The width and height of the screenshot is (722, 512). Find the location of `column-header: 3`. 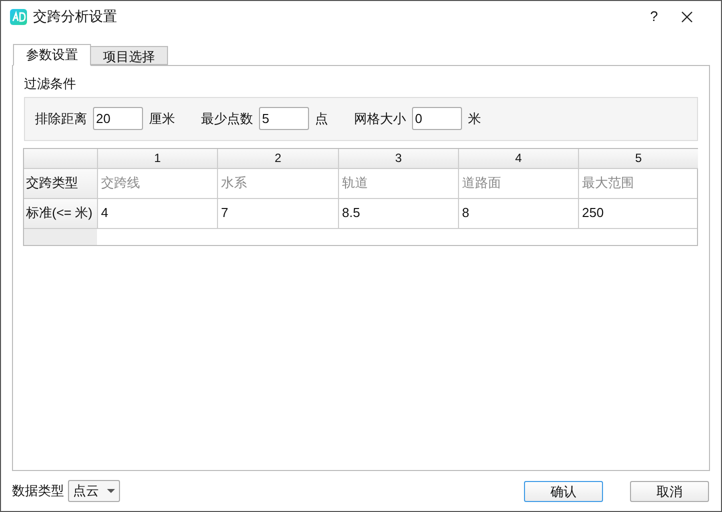

column-header: 3 is located at coordinates (398, 158).